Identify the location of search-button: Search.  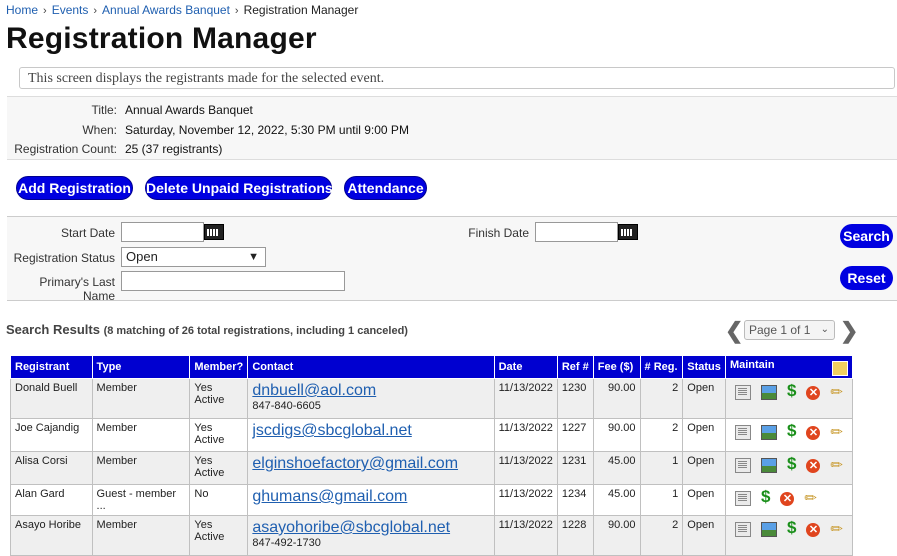
(866, 236).